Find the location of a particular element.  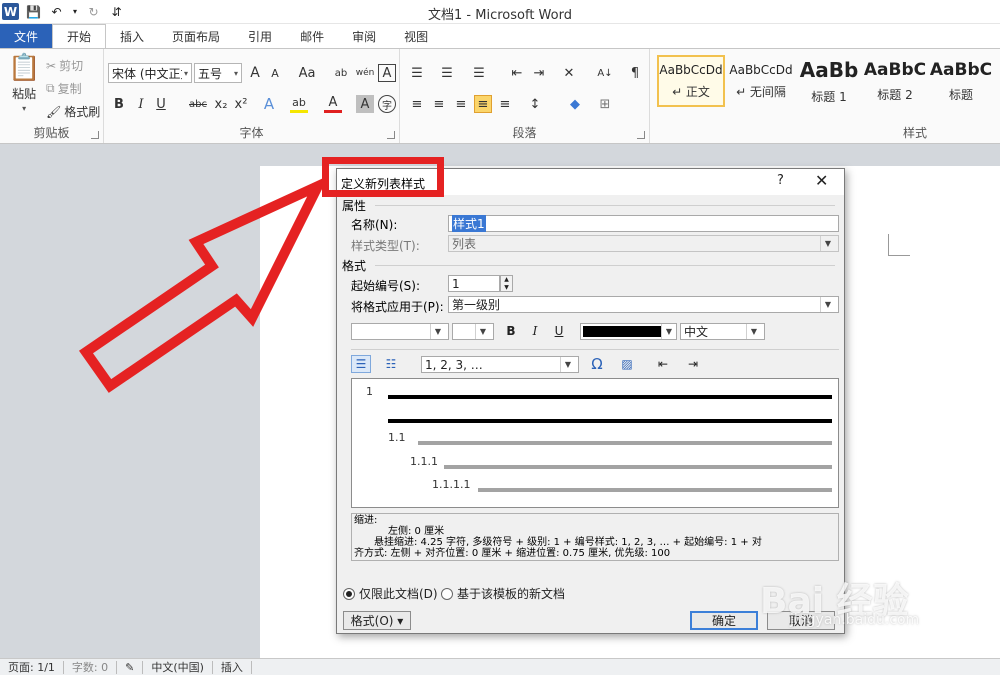

chinese-layout-button: ✕ is located at coordinates (569, 73).